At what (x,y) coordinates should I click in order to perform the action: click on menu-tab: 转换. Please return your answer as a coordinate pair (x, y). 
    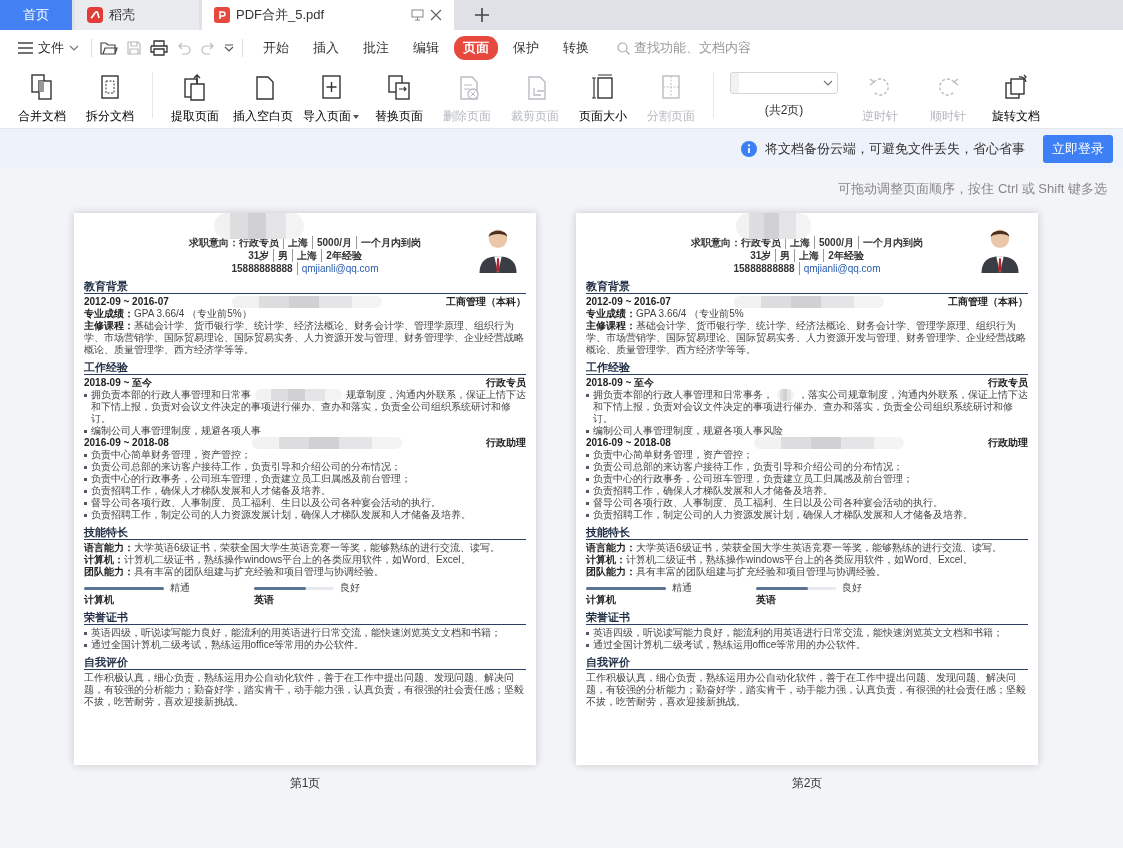
    Looking at the image, I should click on (576, 48).